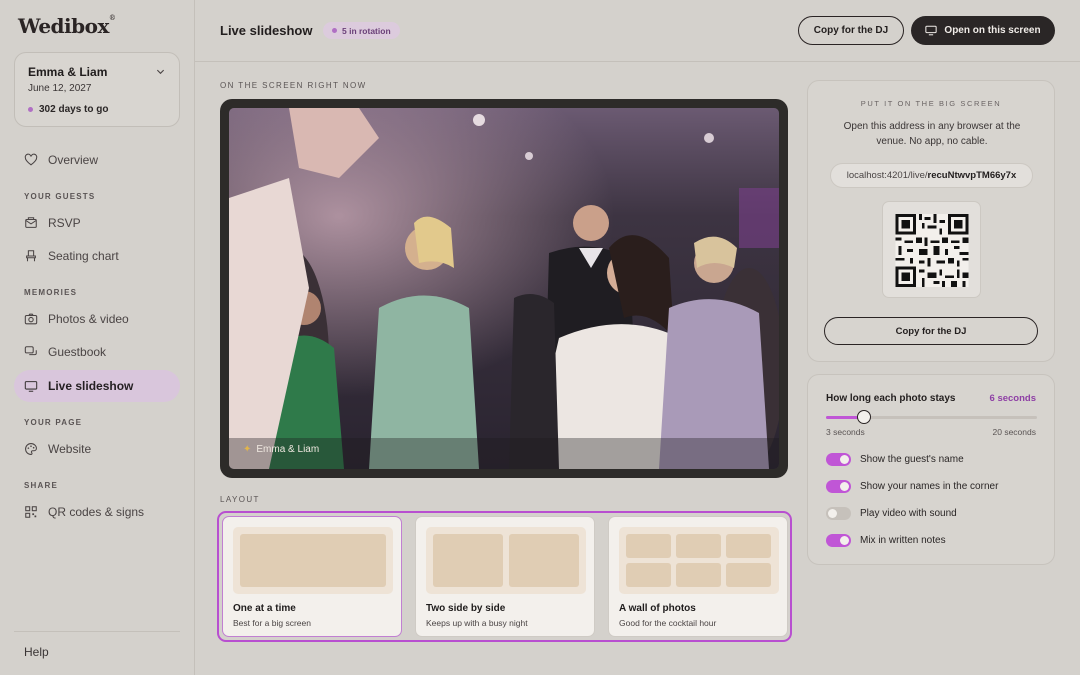 This screenshot has width=1080, height=675. I want to click on sidebar-item-live-slideshow: Live slideshow, so click(97, 386).